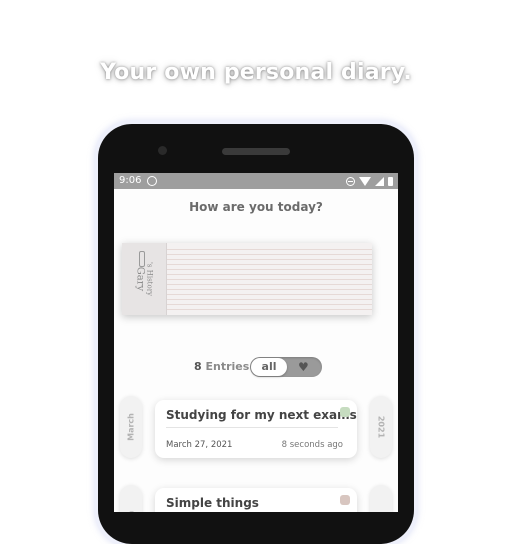  What do you see at coordinates (390, 181) in the screenshot?
I see `battery-icon` at bounding box center [390, 181].